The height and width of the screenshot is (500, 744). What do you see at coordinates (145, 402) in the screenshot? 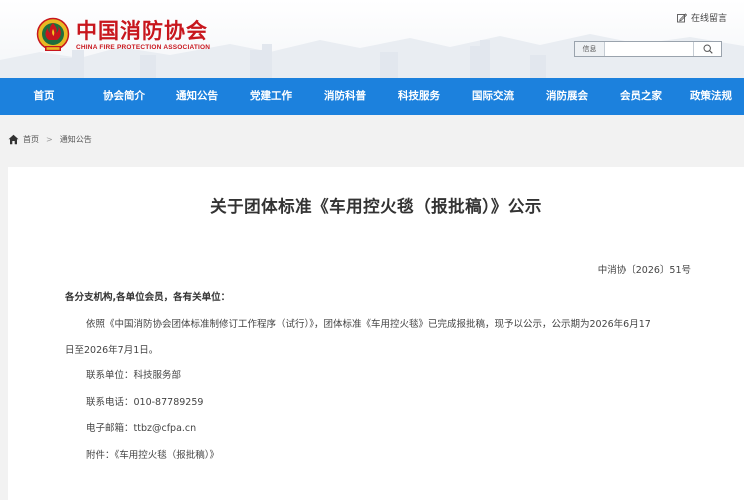
I see `contact-phone: 联系电话：010-87789259` at bounding box center [145, 402].